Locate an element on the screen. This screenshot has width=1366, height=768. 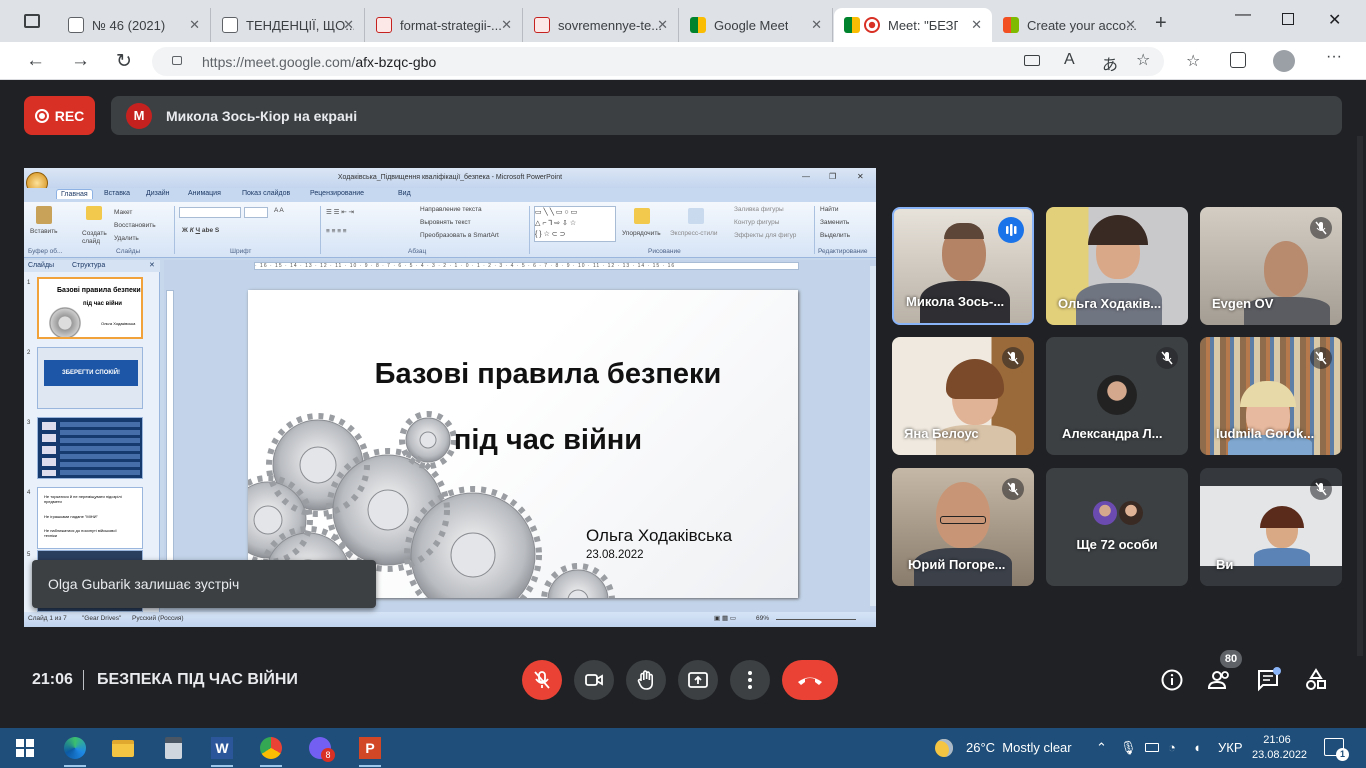
browser-tab: format-strategii-... ✕ is located at coordinates (444, 25).